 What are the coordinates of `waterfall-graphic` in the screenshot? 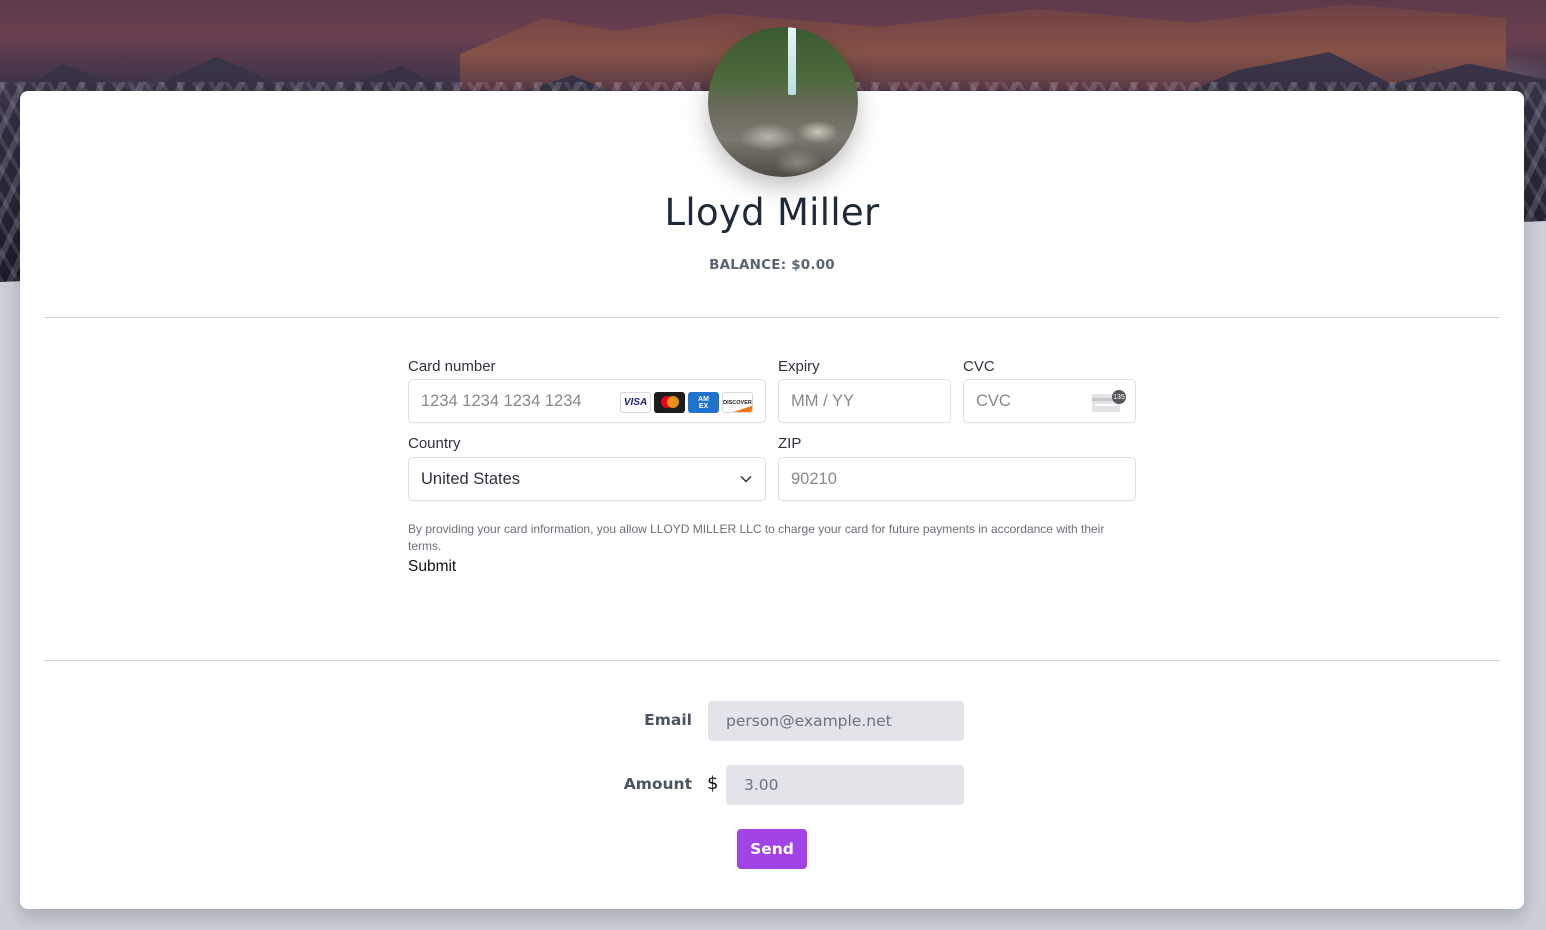 It's located at (792, 61).